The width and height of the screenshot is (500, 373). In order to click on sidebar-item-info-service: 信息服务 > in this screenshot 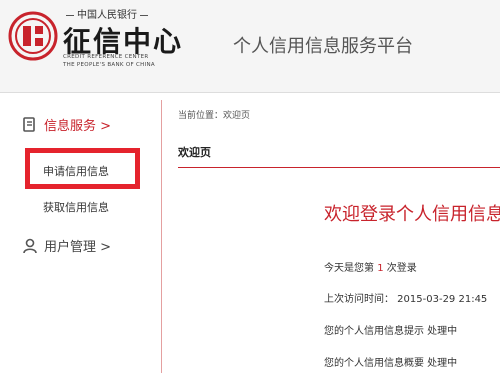, I will do `click(66, 124)`.